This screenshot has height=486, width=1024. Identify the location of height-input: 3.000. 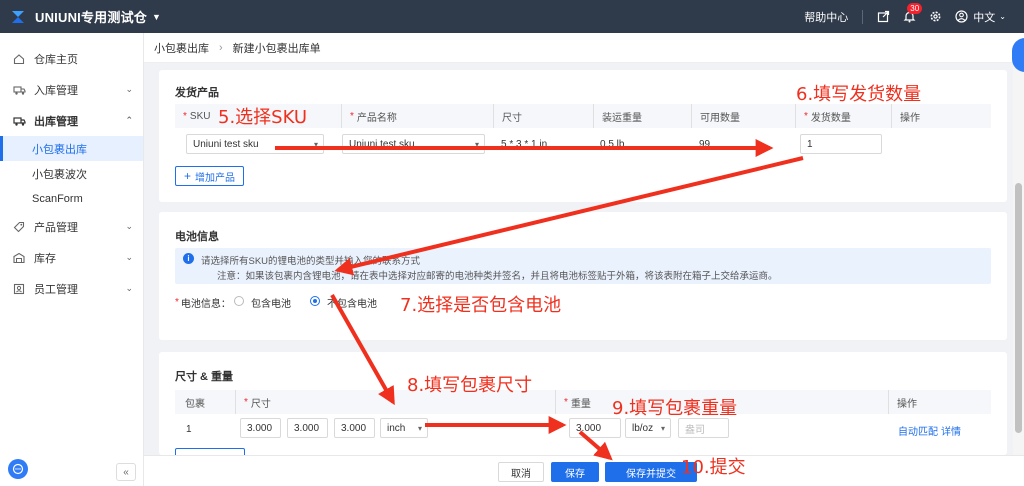
(354, 428).